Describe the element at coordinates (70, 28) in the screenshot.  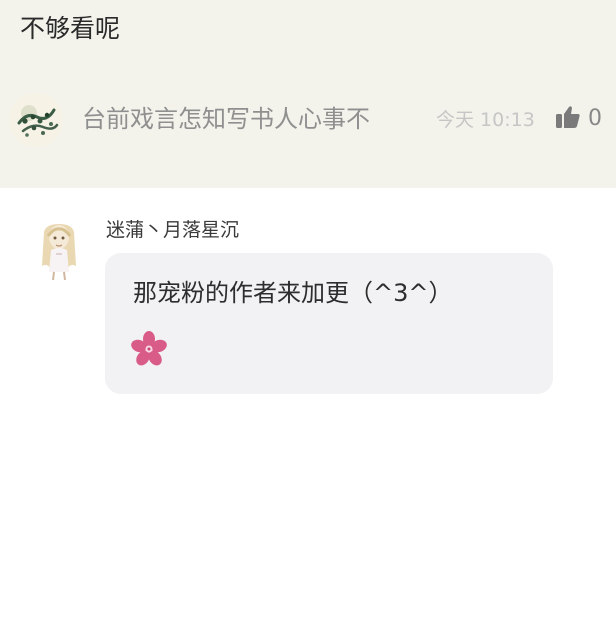
I see `post-title: 不够看呢` at that location.